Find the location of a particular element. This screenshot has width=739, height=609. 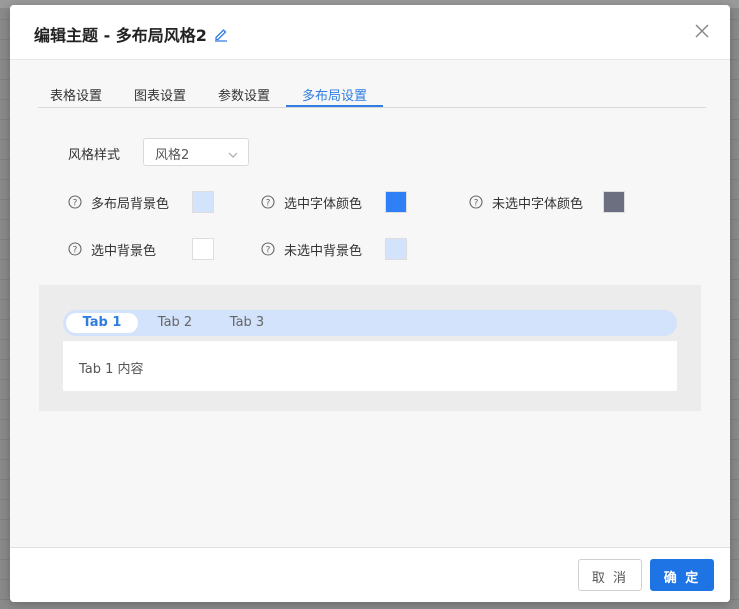

chevron-down-icon is located at coordinates (233, 153).